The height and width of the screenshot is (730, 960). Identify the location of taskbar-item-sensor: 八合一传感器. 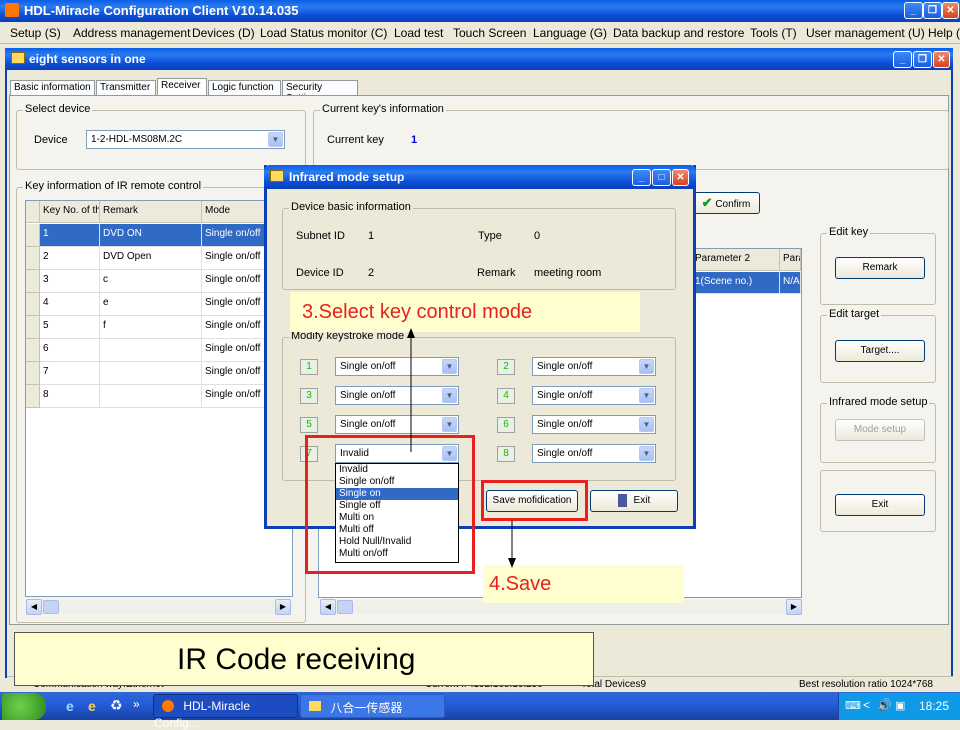
(372, 706).